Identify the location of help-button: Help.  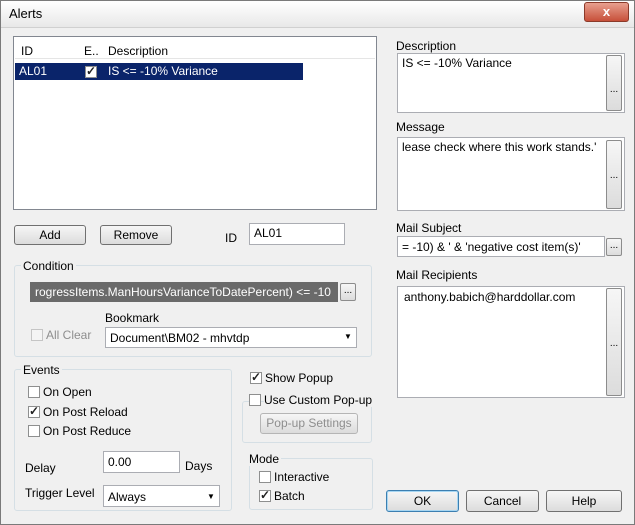
(584, 501).